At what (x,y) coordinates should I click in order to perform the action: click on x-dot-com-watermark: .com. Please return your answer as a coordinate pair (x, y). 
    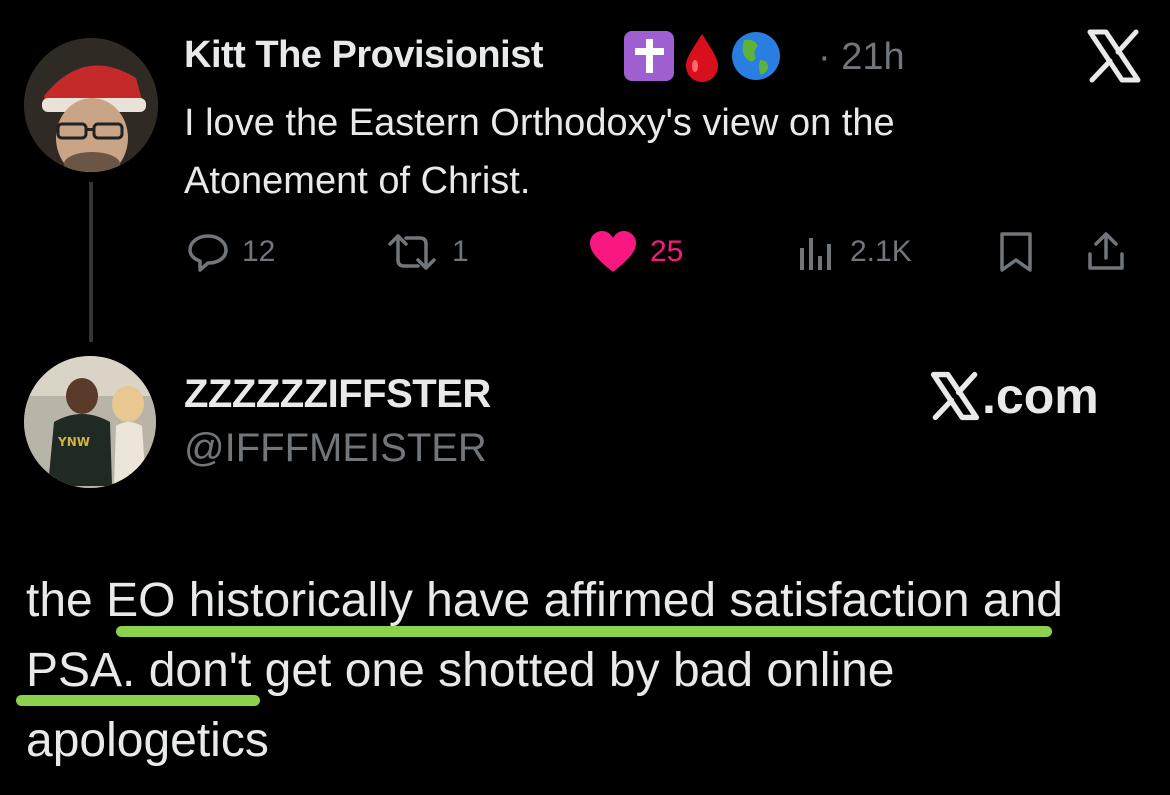
    Looking at the image, I should click on (1014, 396).